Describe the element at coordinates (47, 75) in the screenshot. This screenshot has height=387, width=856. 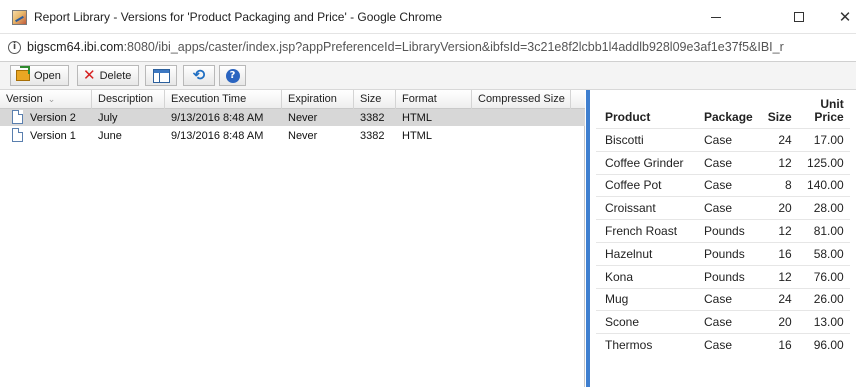
I see `open-label: Open` at that location.